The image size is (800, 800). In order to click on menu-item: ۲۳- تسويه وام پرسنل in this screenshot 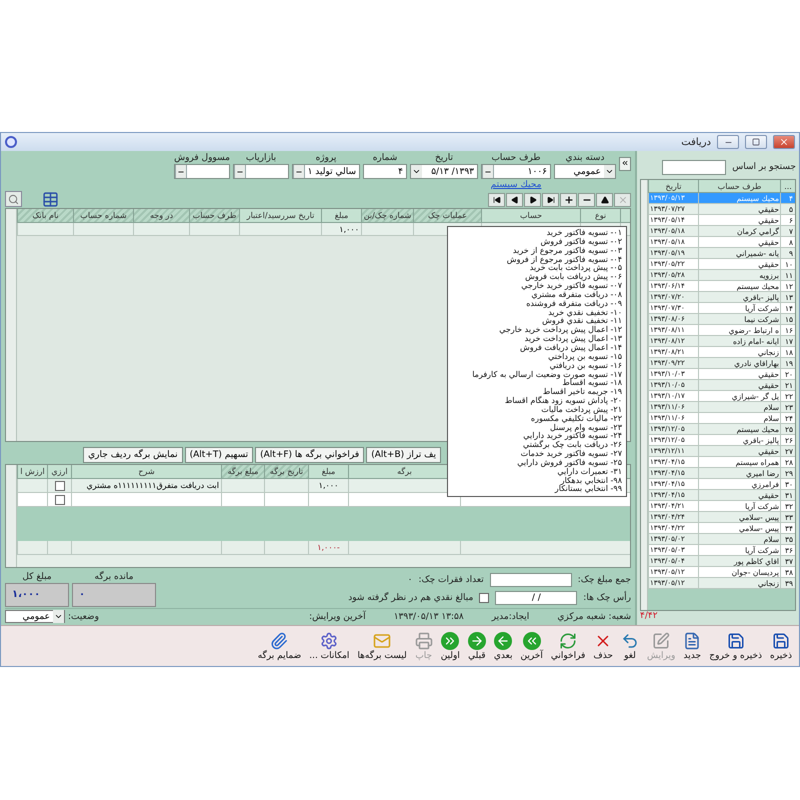, I will do `click(537, 428)`.